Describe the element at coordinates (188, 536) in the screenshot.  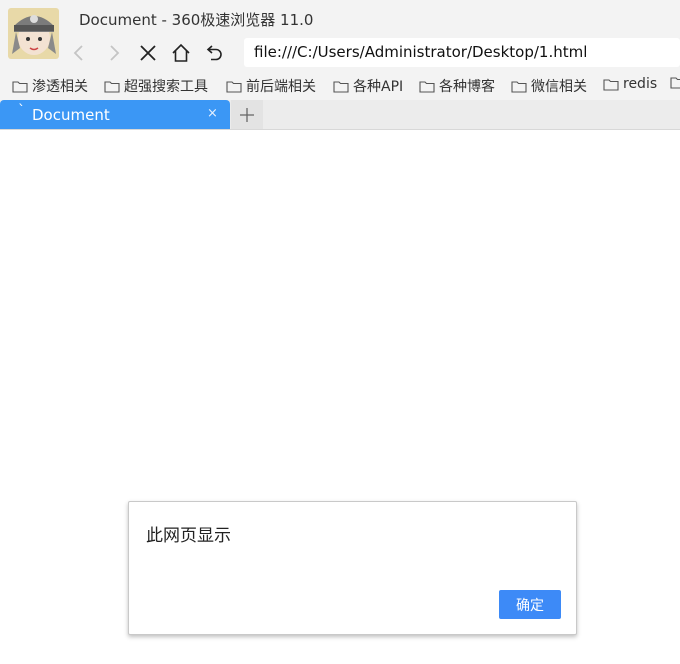
I see `dialog-message: 此网页显示` at that location.